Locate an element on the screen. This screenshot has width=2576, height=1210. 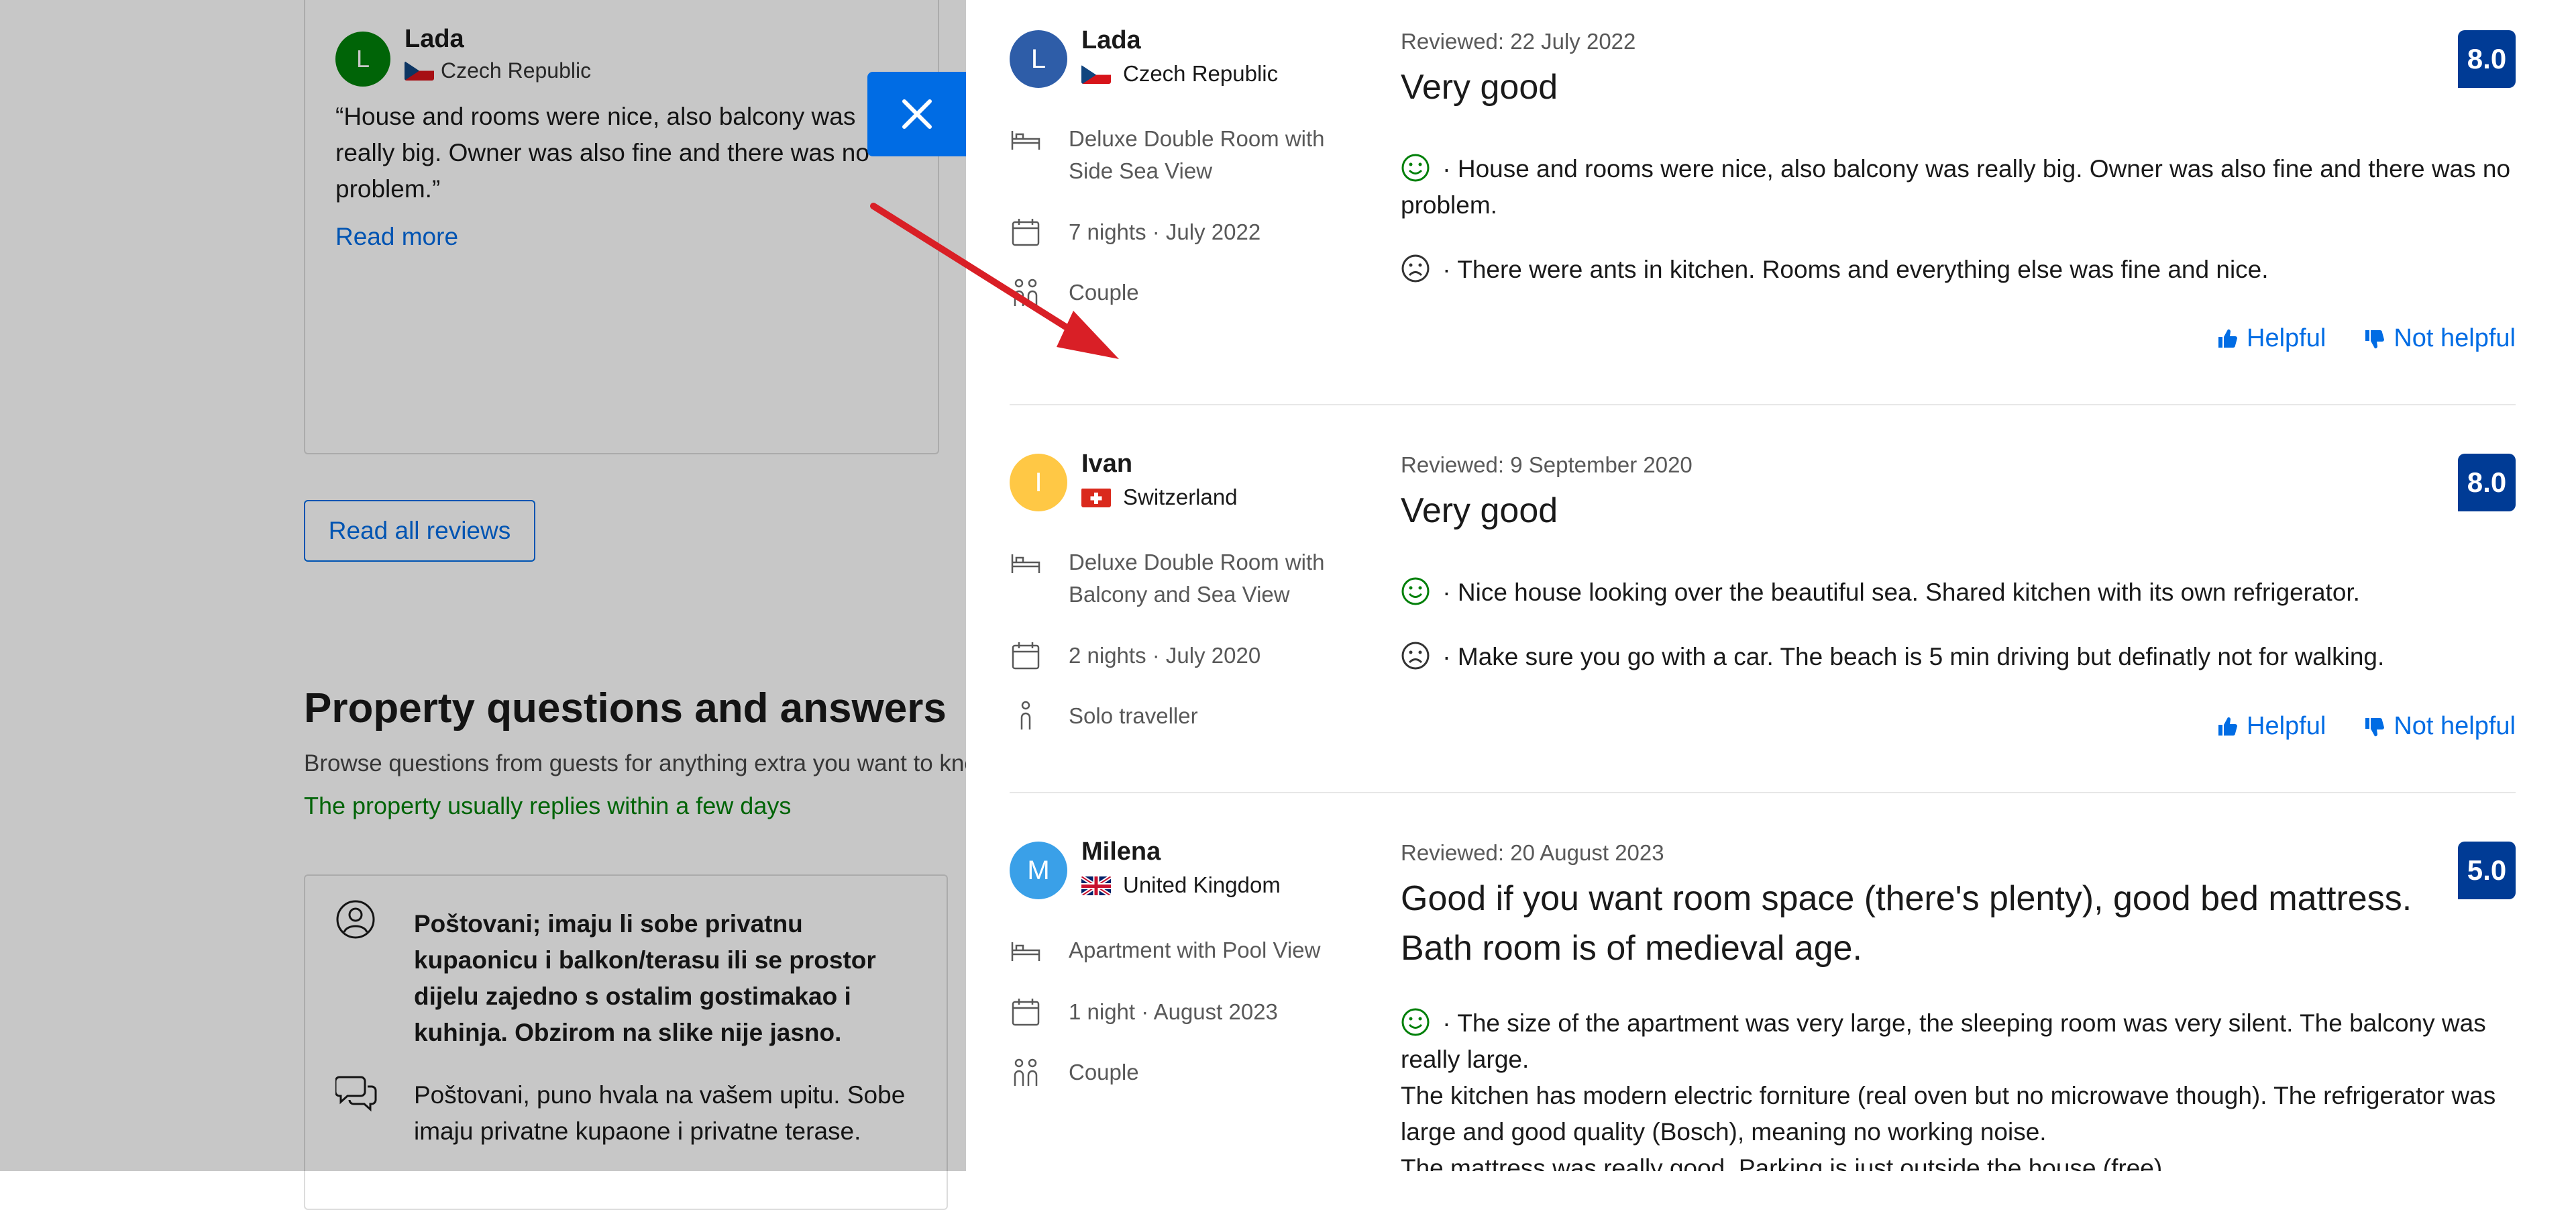
reviewer-country: Switzerland is located at coordinates (1159, 497).